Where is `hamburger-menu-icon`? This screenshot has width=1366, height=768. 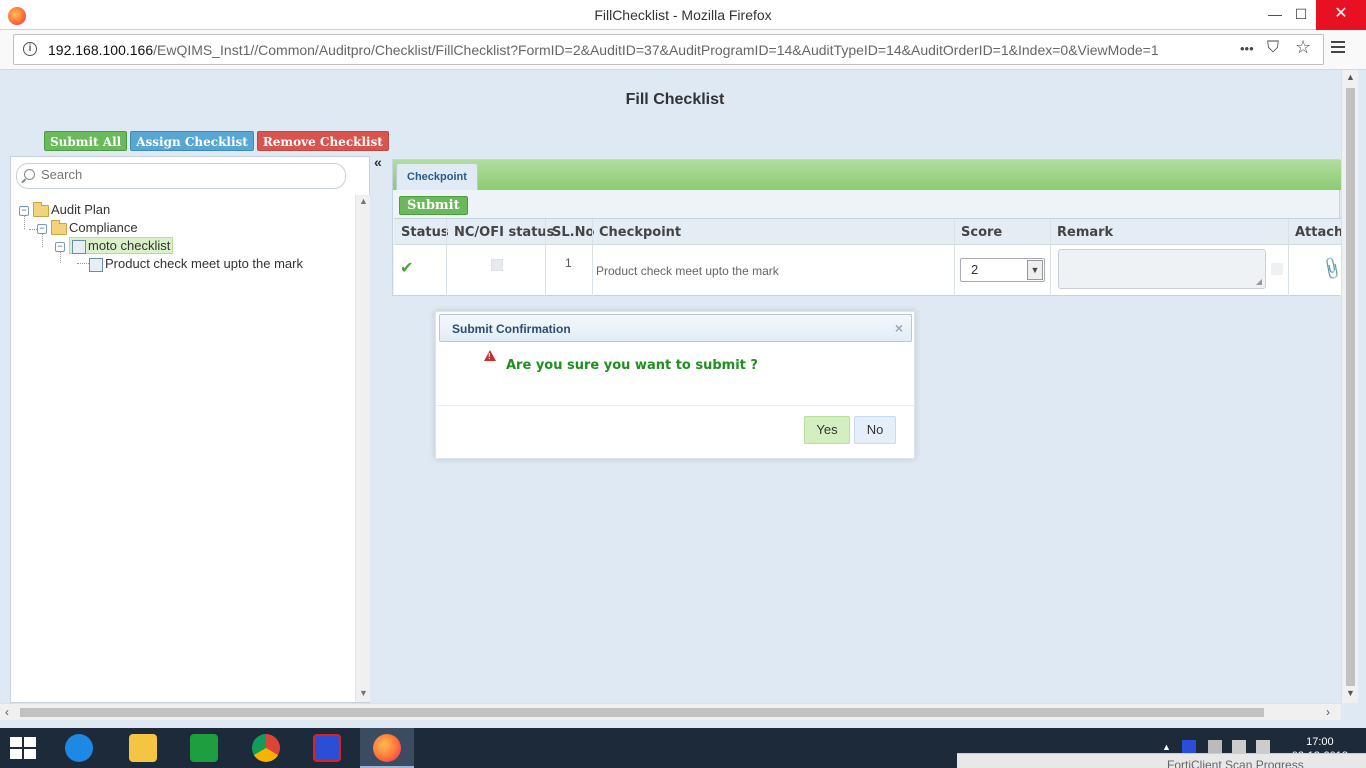
hamburger-menu-icon is located at coordinates (1338, 48).